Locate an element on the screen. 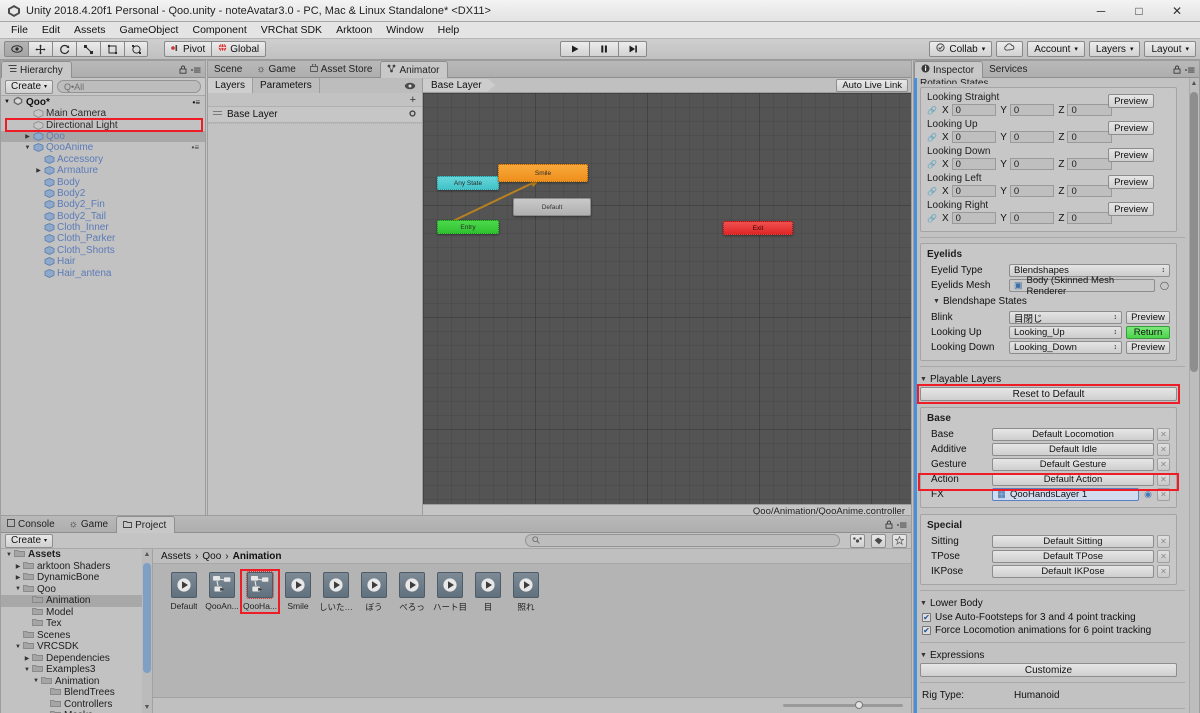  scale-tool-button is located at coordinates (88, 49).